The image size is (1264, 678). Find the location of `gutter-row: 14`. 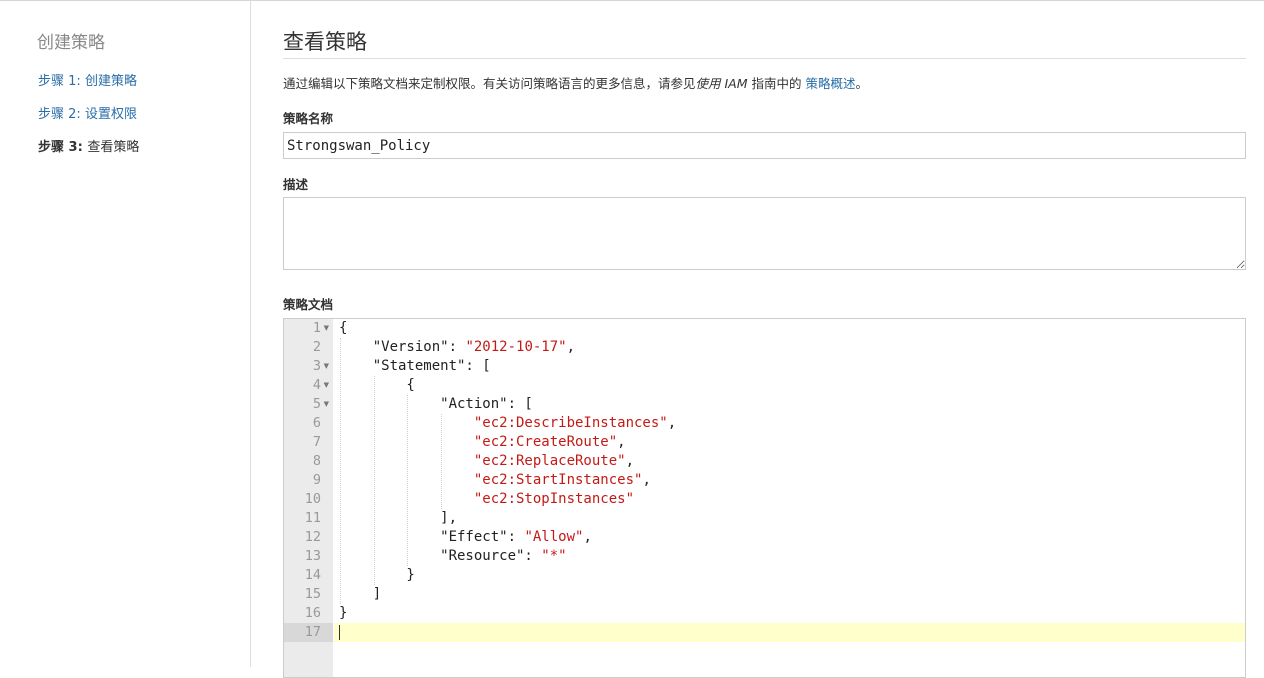

gutter-row: 14 is located at coordinates (308, 575).